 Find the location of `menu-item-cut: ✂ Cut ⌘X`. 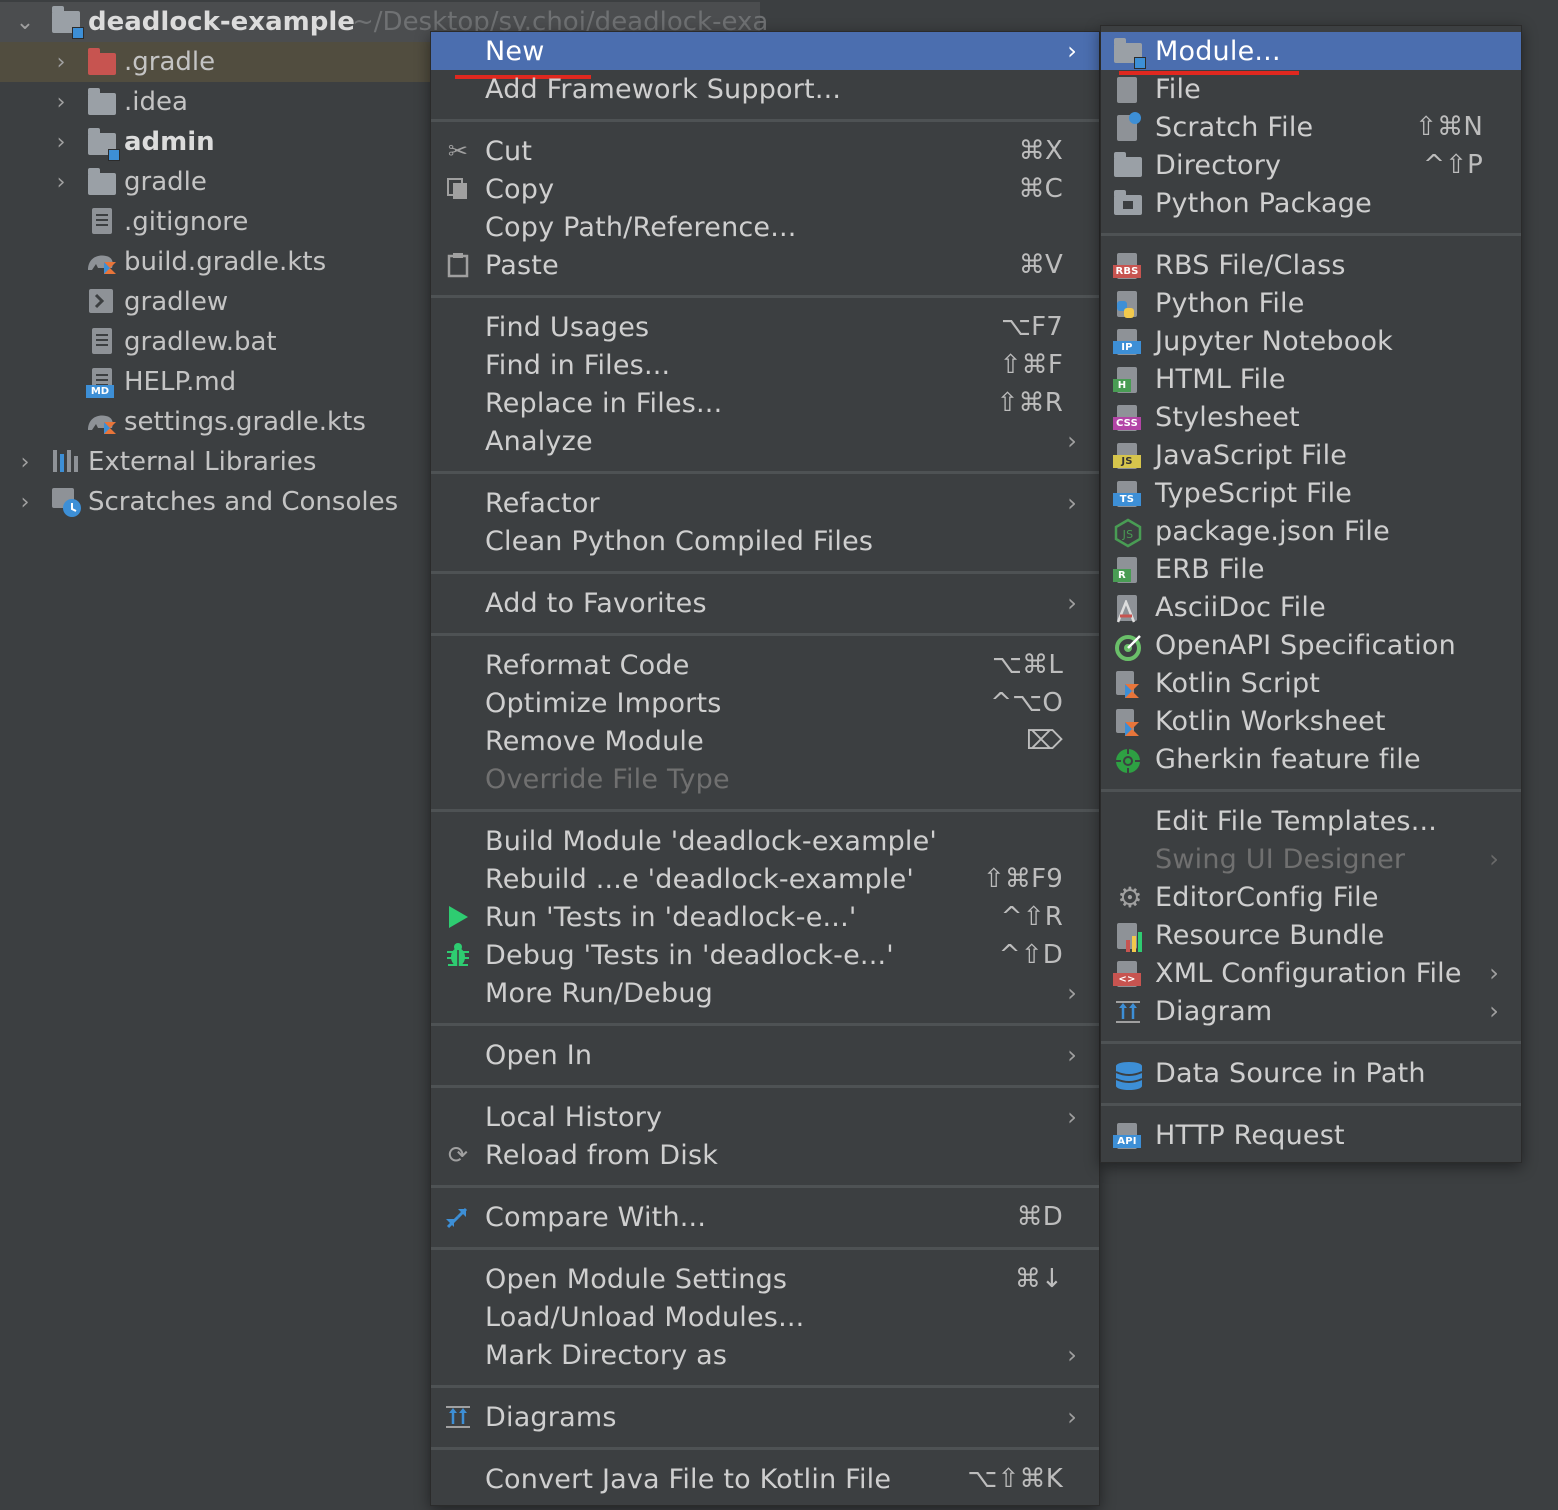

menu-item-cut: ✂ Cut ⌘X is located at coordinates (765, 151).